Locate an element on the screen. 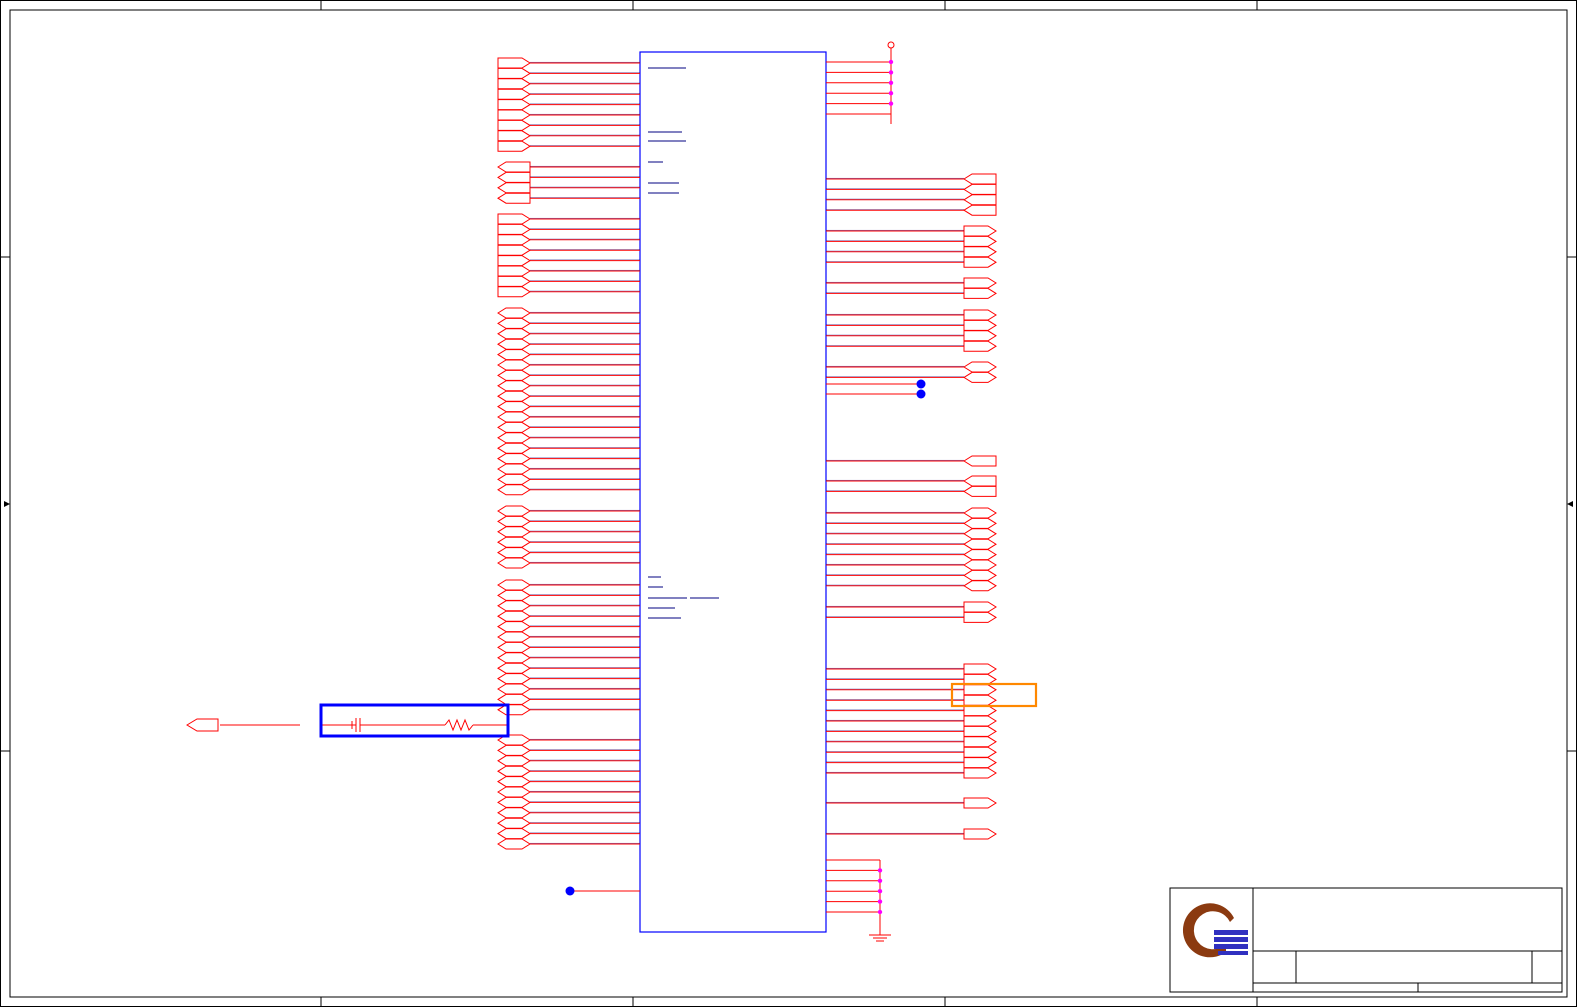 Image resolution: width=1577 pixels, height=1007 pixels. off-page-connector-left is located at coordinates (202, 725).